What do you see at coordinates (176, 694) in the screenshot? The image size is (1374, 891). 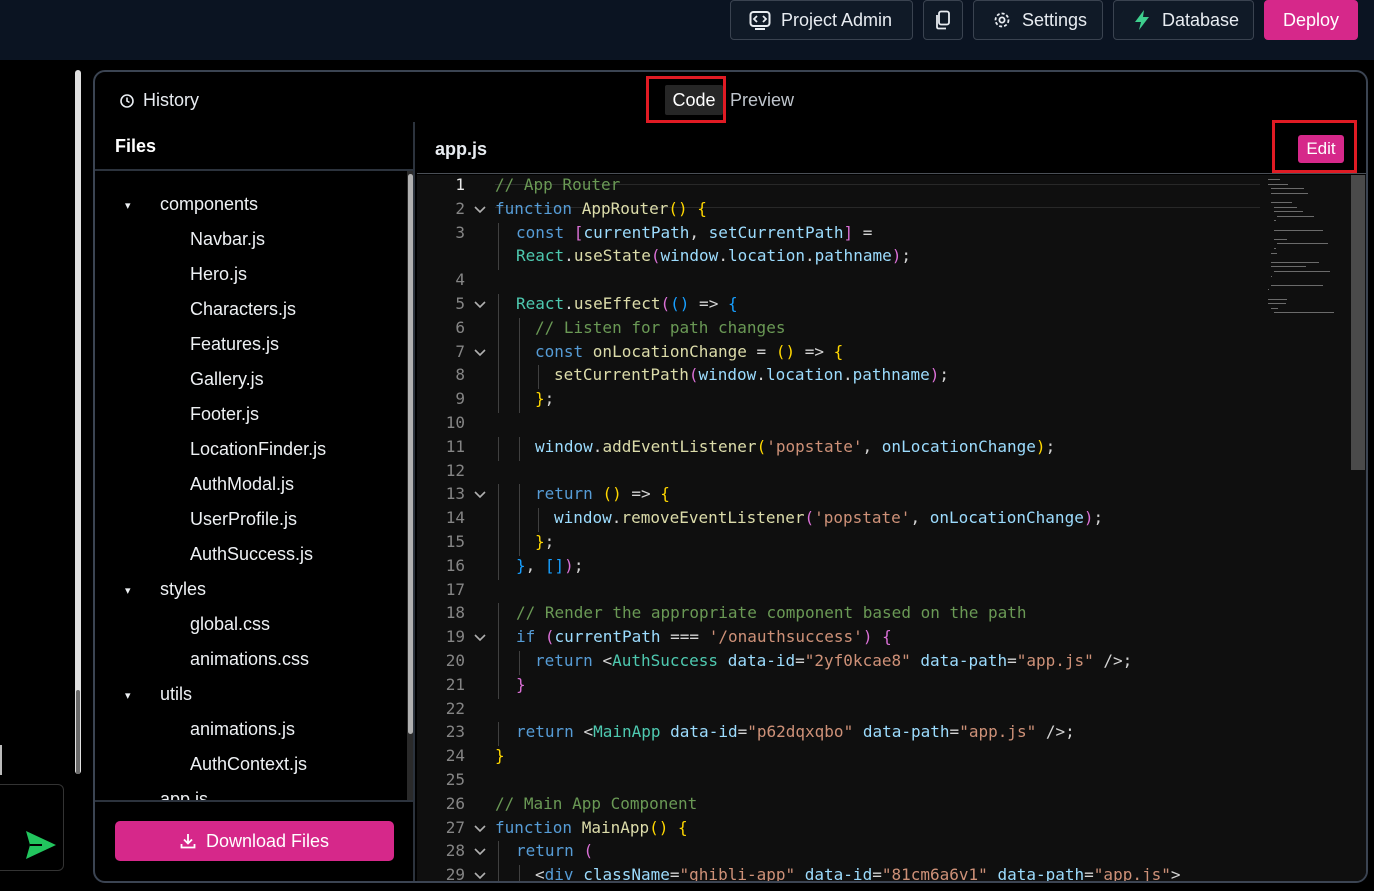 I see `folder-item: utils` at bounding box center [176, 694].